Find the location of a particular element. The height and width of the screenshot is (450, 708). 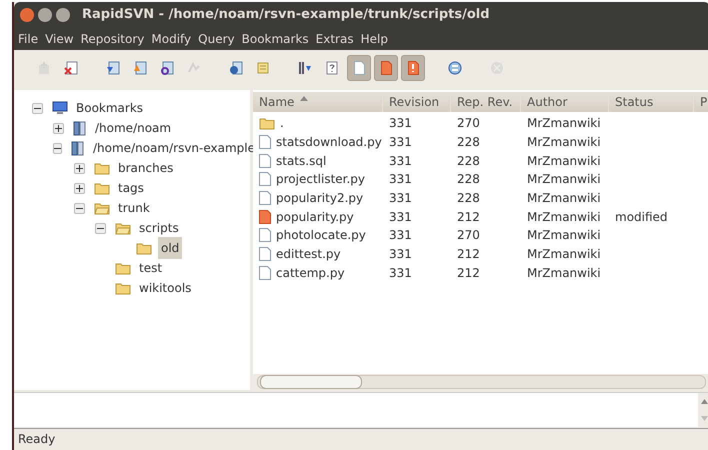

scroll-up-icon is located at coordinates (704, 401).